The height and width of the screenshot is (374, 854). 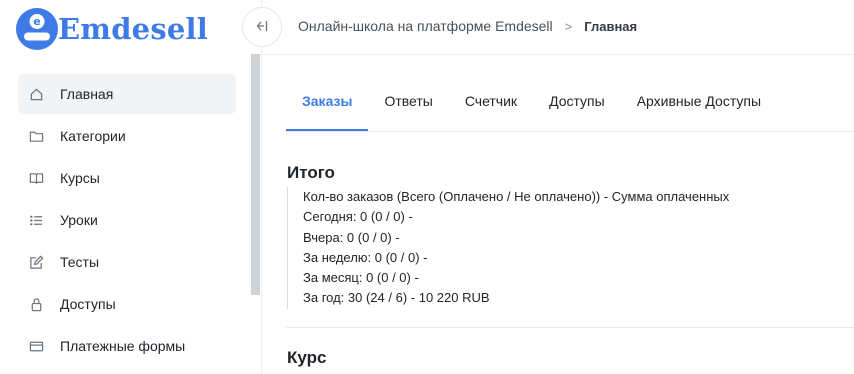 I want to click on sidebar-scrollbar, so click(x=255, y=174).